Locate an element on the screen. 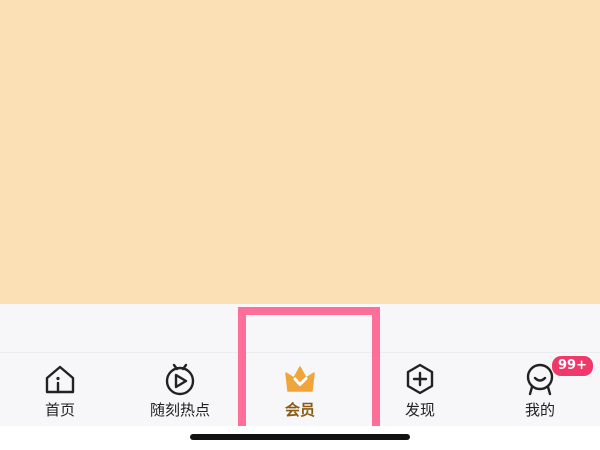  home-icon is located at coordinates (60, 379).